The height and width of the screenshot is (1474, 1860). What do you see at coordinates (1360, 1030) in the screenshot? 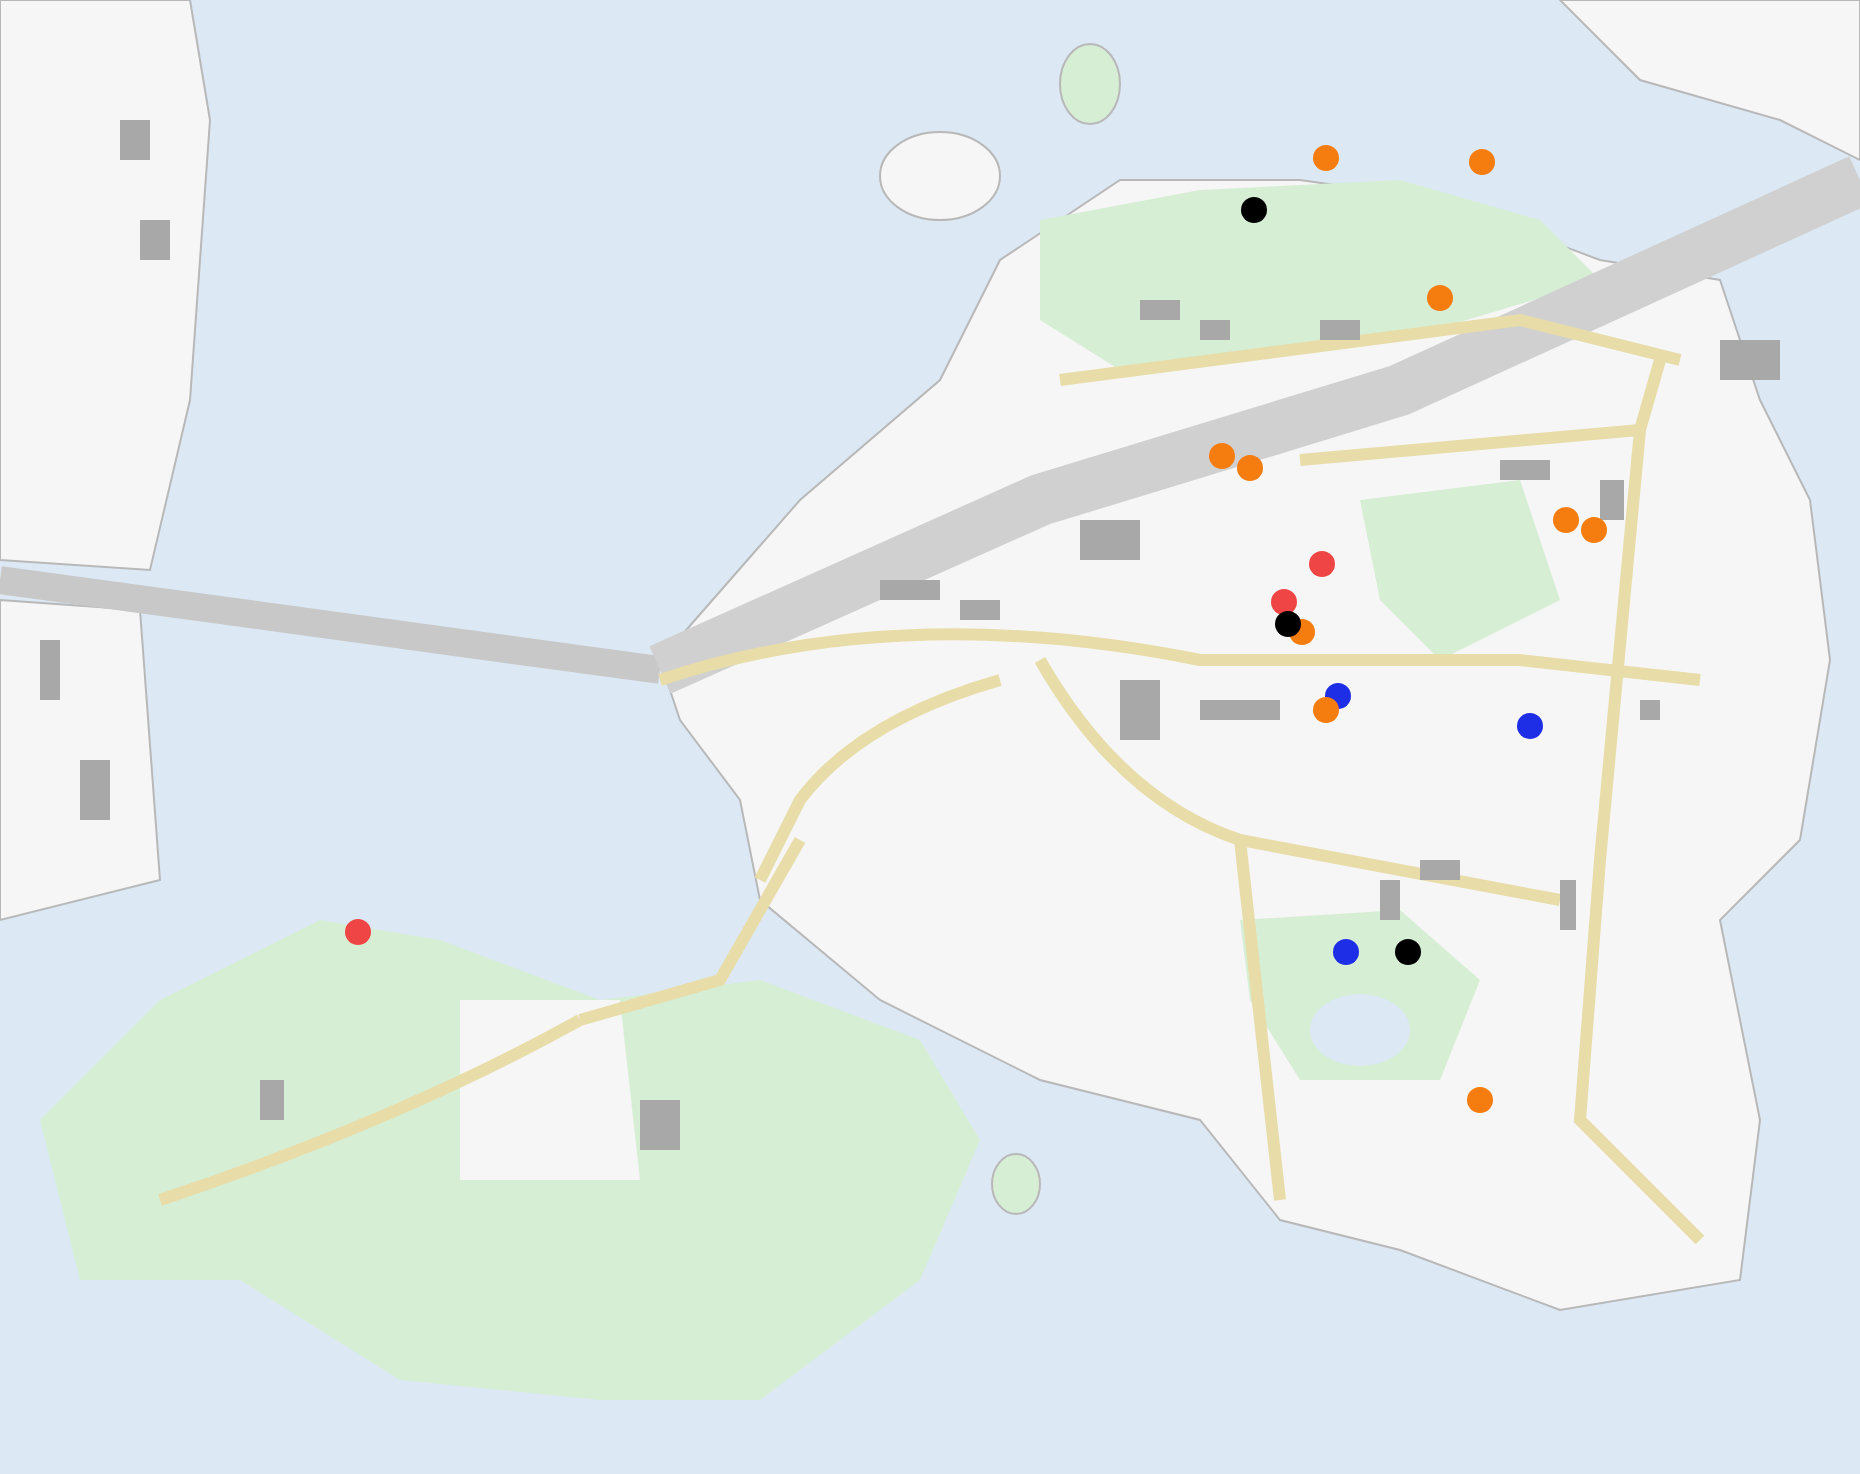
I see `pond` at bounding box center [1360, 1030].